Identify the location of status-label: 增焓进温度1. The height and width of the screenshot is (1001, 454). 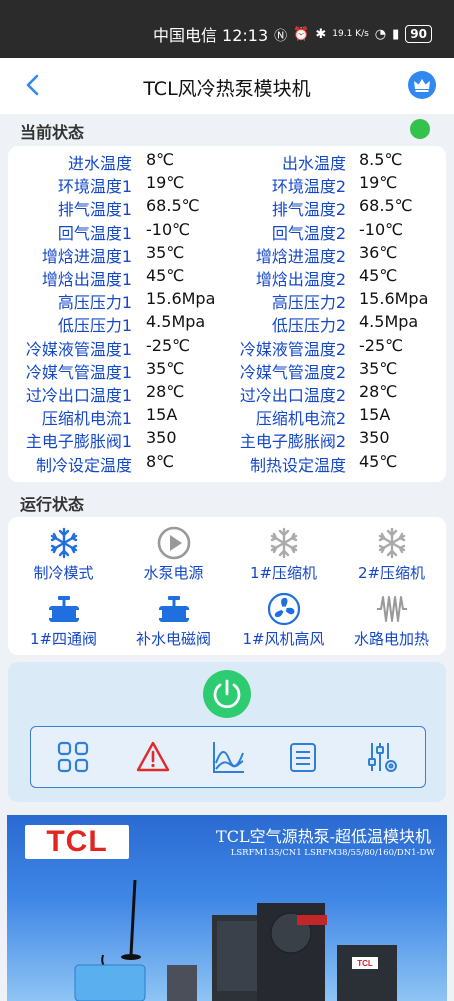
(86, 256).